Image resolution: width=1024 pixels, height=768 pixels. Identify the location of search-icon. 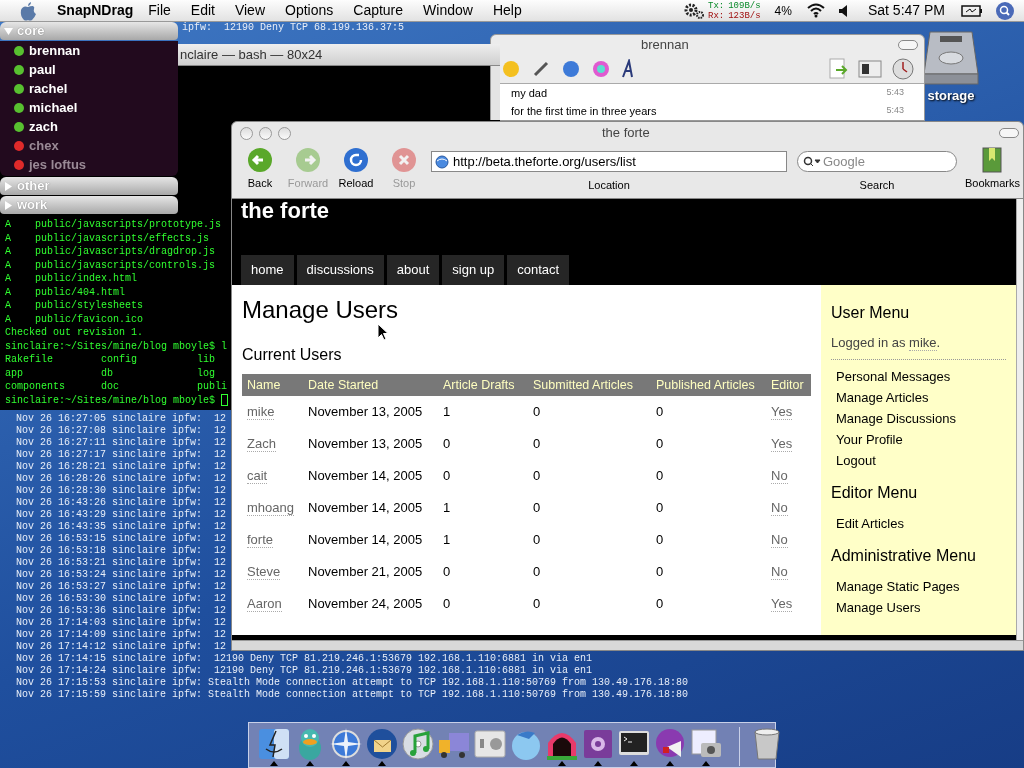
(1005, 10).